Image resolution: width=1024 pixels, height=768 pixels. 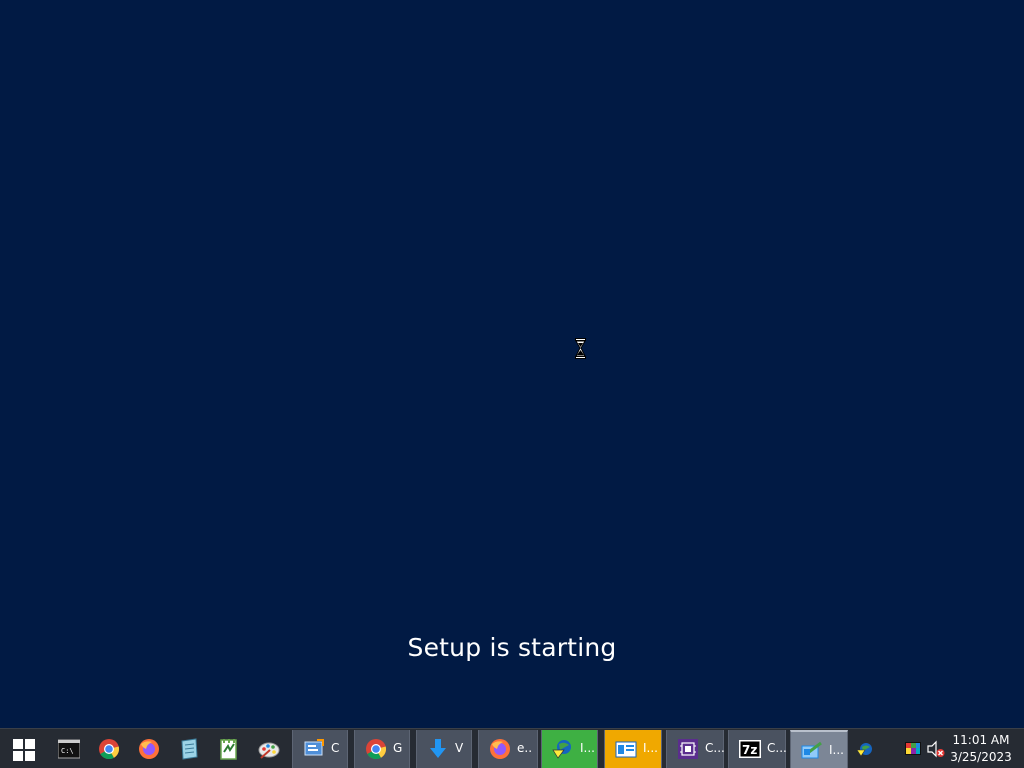 I want to click on 7zip-icon: 7z, so click(x=750, y=749).